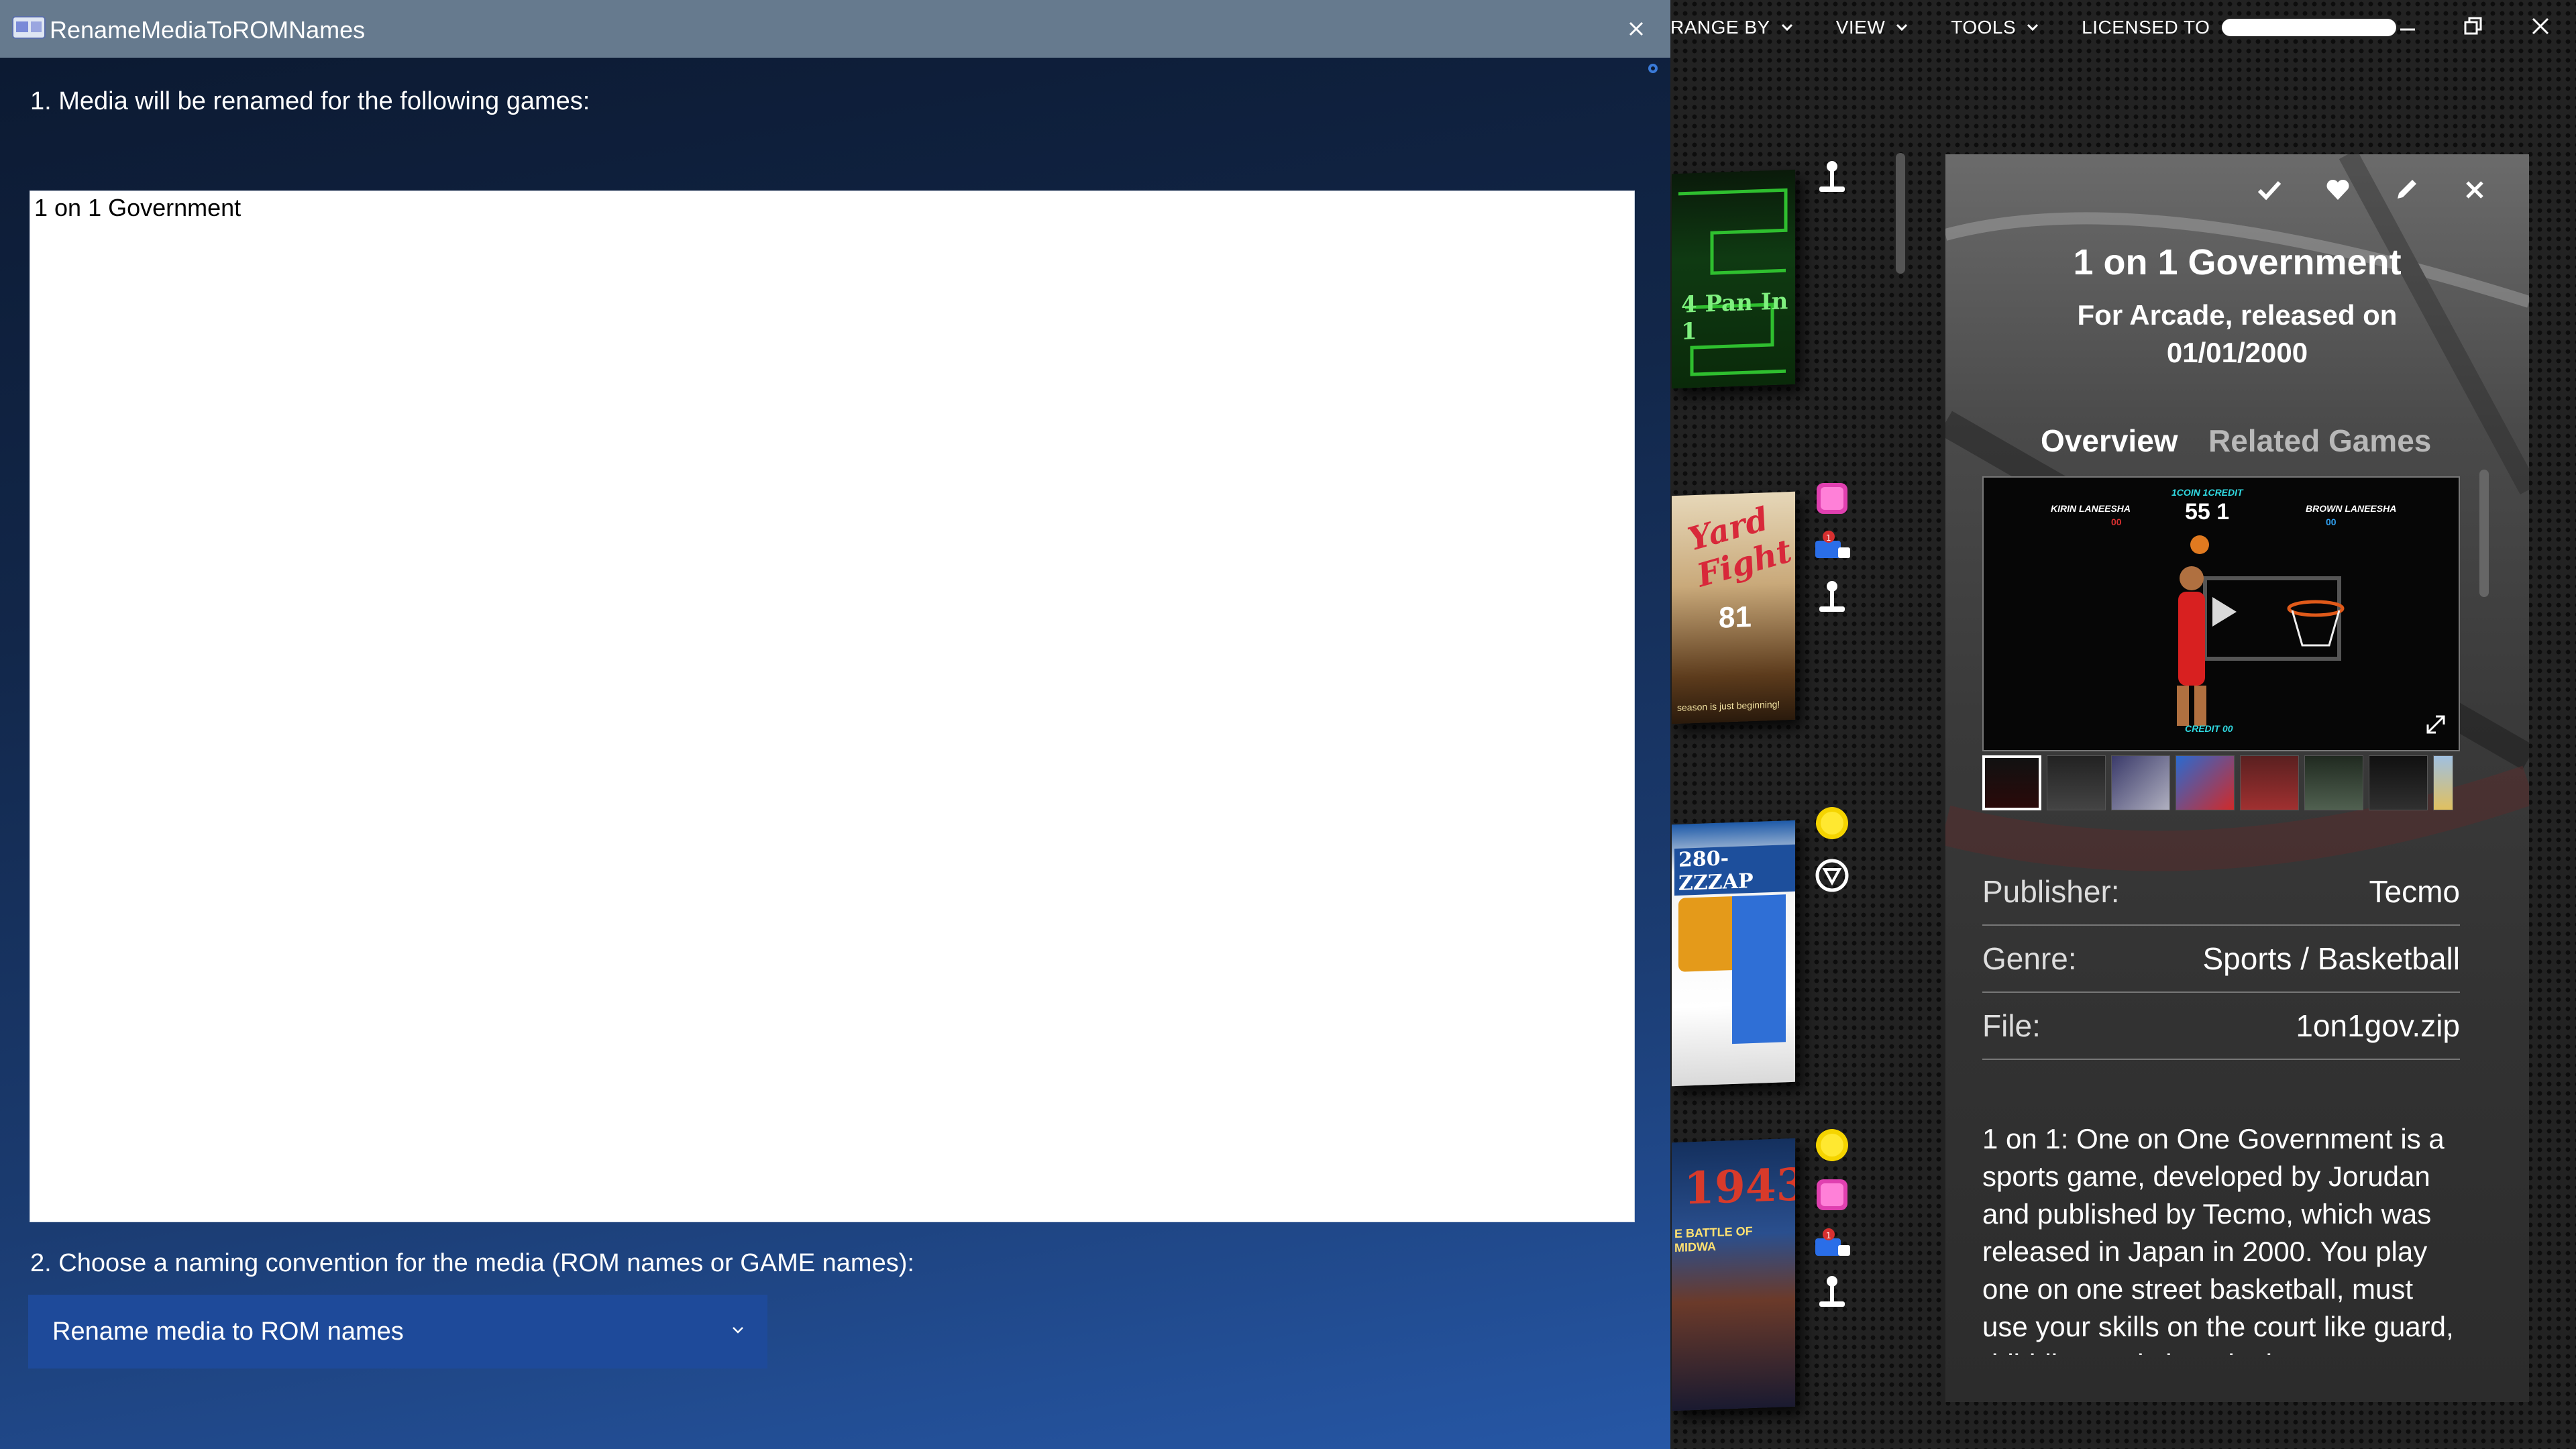  What do you see at coordinates (2378, 1026) in the screenshot?
I see `file-value: 1on1gov.zip` at bounding box center [2378, 1026].